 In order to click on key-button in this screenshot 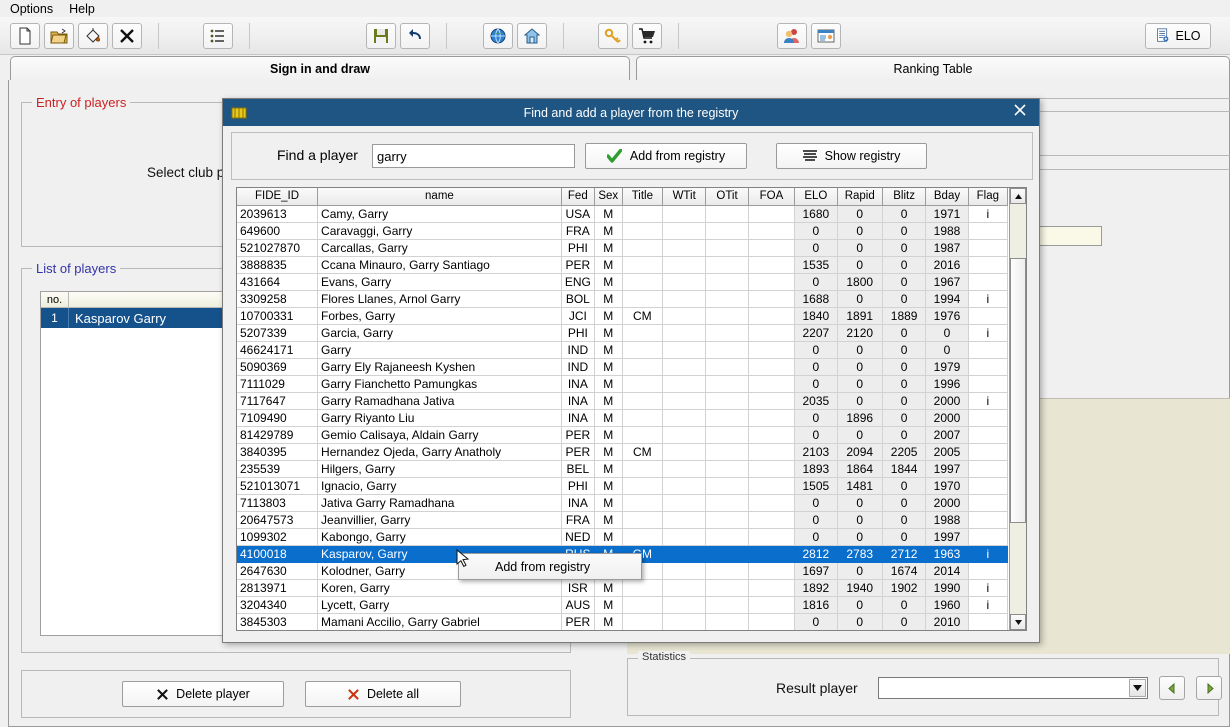, I will do `click(613, 35)`.